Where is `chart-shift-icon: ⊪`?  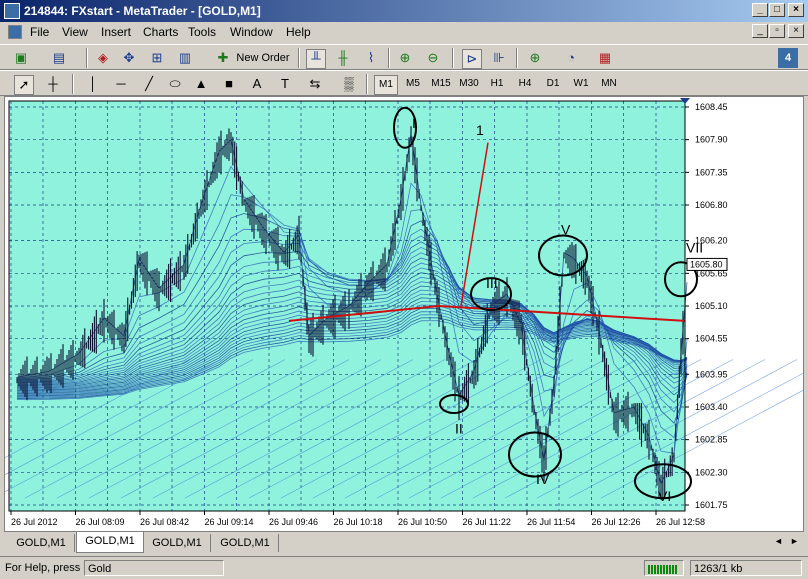
chart-shift-icon: ⊪ is located at coordinates (499, 58).